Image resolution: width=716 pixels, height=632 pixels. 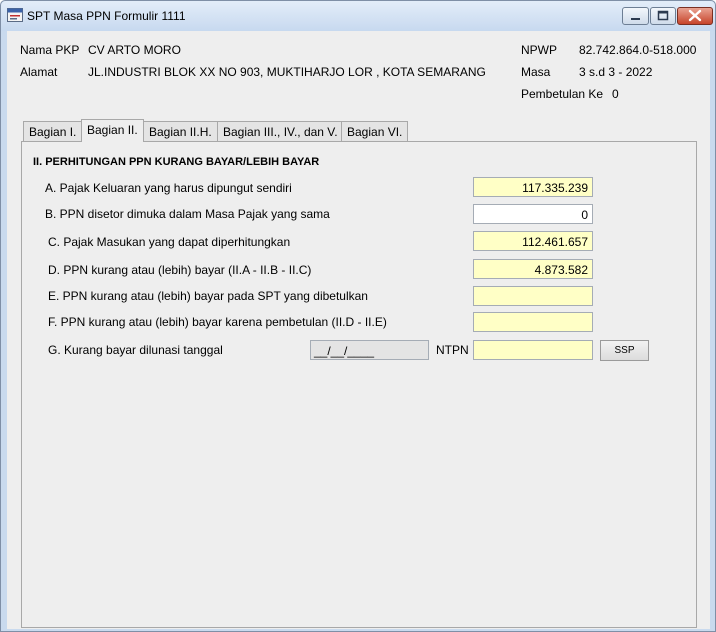 I want to click on minimize-icon, so click(x=635, y=19).